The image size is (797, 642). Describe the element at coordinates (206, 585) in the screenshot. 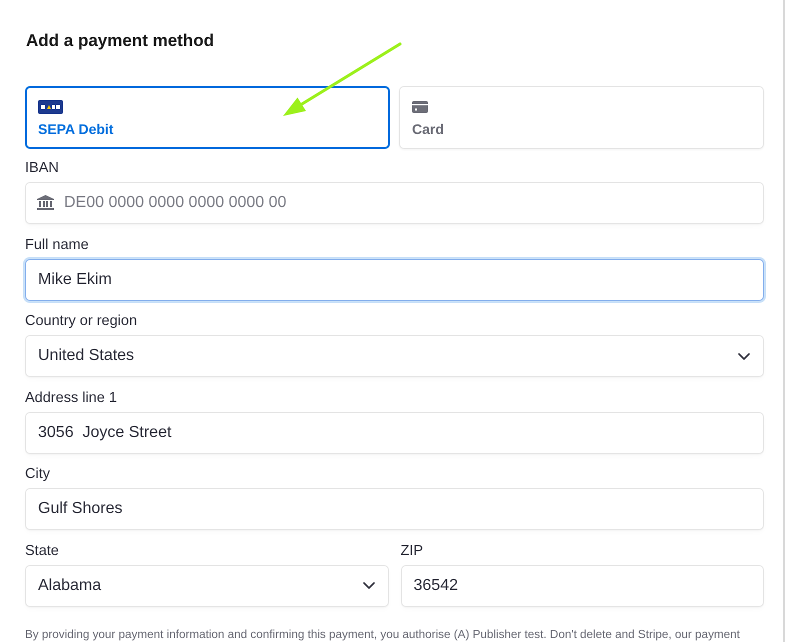

I see `dropdown-select: Alabama` at that location.